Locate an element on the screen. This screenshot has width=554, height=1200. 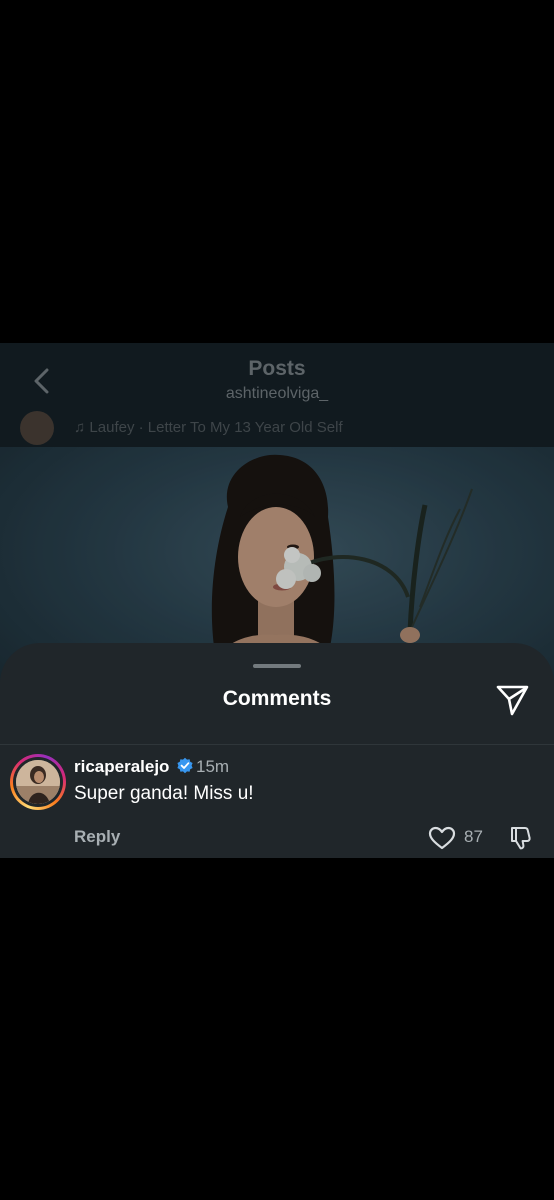
sheet-grabber is located at coordinates (277, 666).